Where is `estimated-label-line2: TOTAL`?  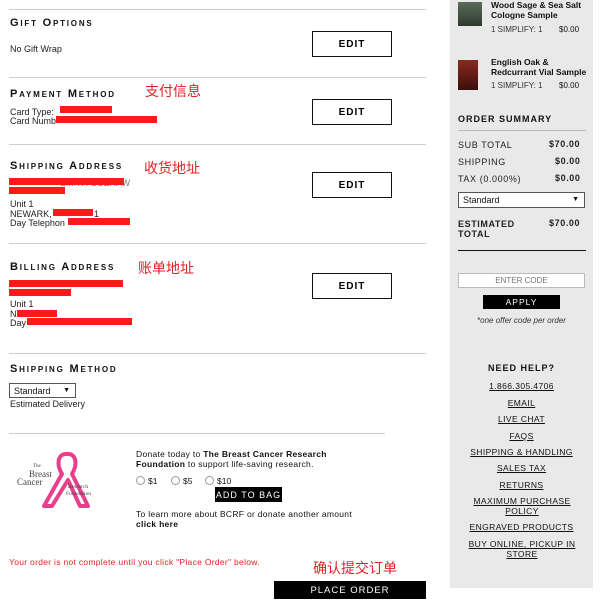
estimated-label-line2: TOTAL is located at coordinates (474, 234).